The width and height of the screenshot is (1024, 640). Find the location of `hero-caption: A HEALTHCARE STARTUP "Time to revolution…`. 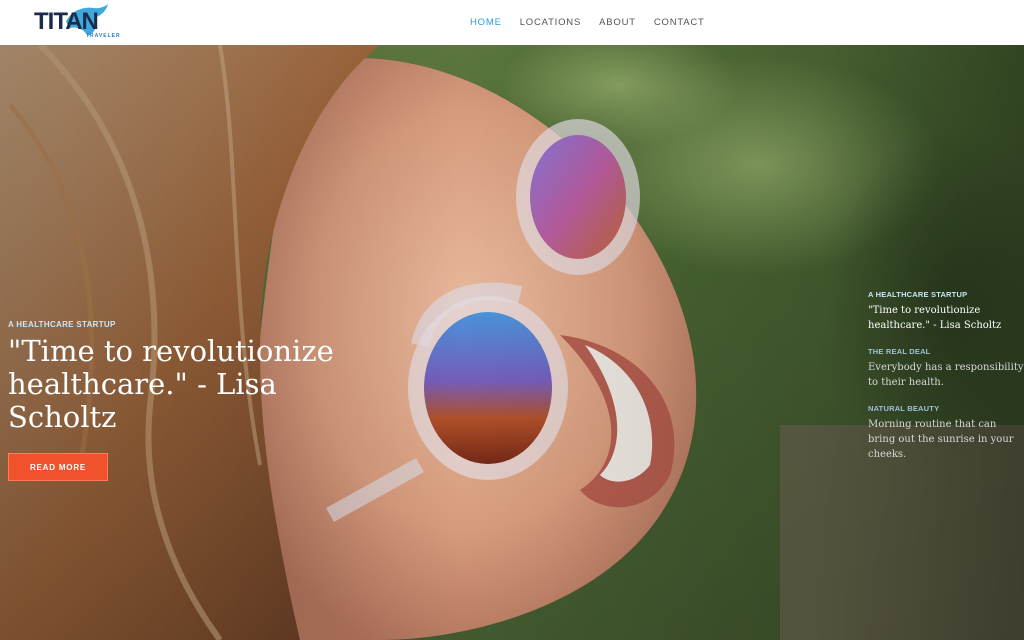

hero-caption: A HEALTHCARE STARTUP "Time to revolution… is located at coordinates (178, 400).